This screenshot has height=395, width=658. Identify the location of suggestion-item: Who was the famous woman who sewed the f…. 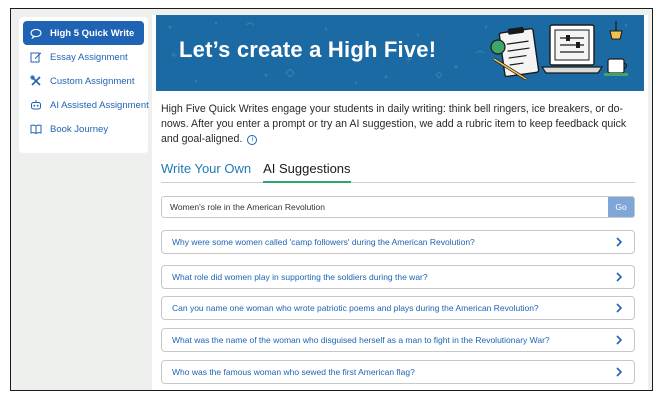
(398, 372).